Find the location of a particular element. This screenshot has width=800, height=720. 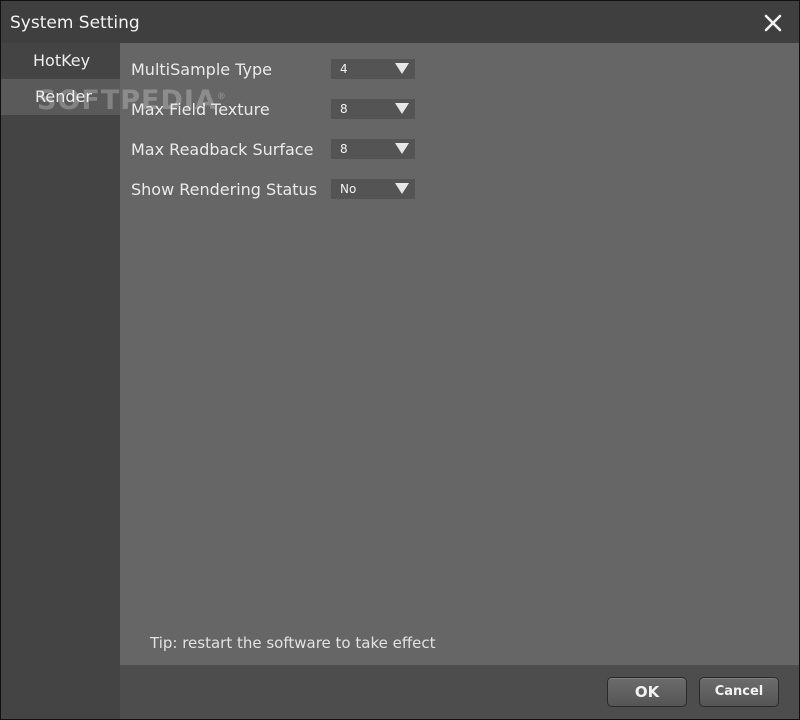

dialog-footer: OK Cancel is located at coordinates (459, 692).